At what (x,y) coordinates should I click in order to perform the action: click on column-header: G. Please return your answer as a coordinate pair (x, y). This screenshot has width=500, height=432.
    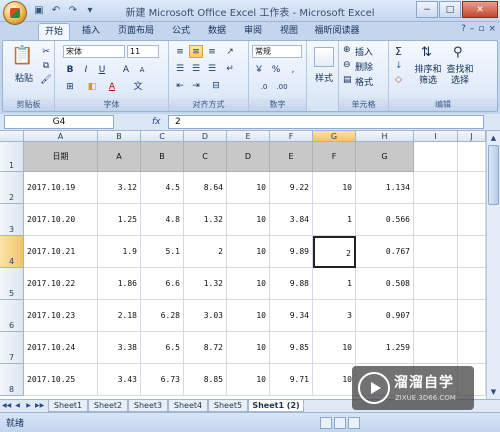
    Looking at the image, I should click on (334, 136).